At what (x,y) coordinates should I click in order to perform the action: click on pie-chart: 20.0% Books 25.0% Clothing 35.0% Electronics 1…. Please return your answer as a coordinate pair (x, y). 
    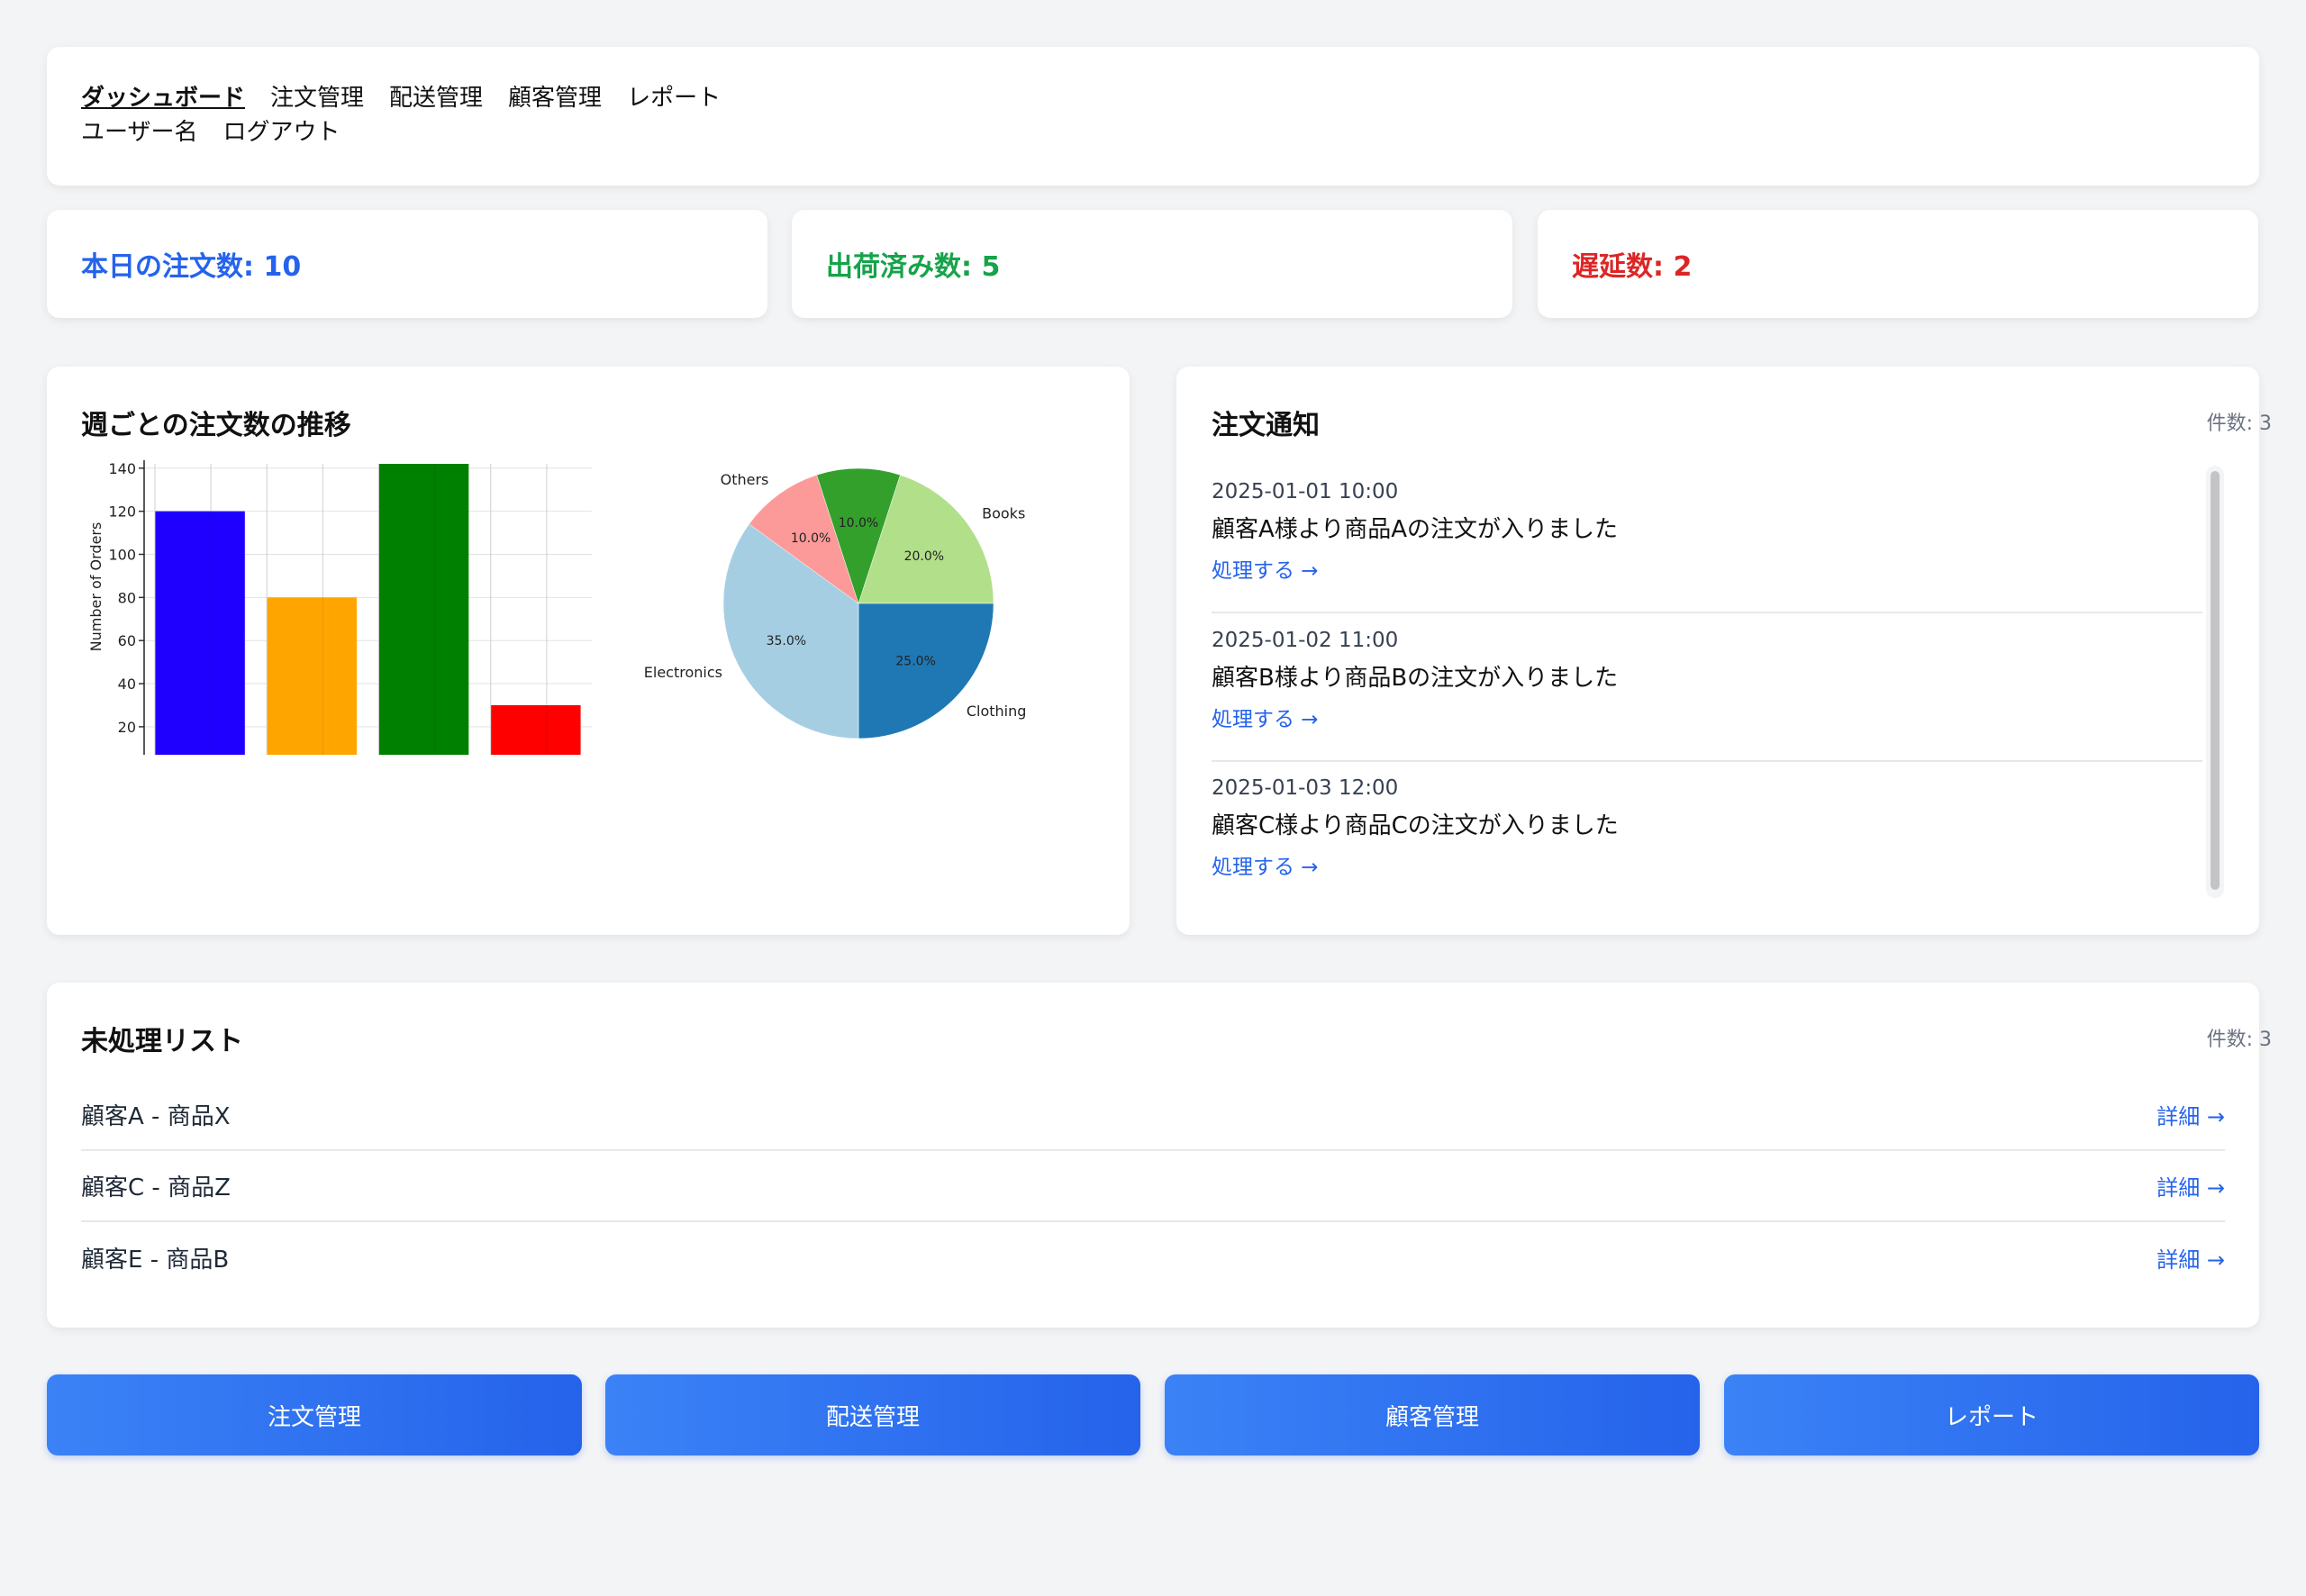
    Looking at the image, I should click on (835, 603).